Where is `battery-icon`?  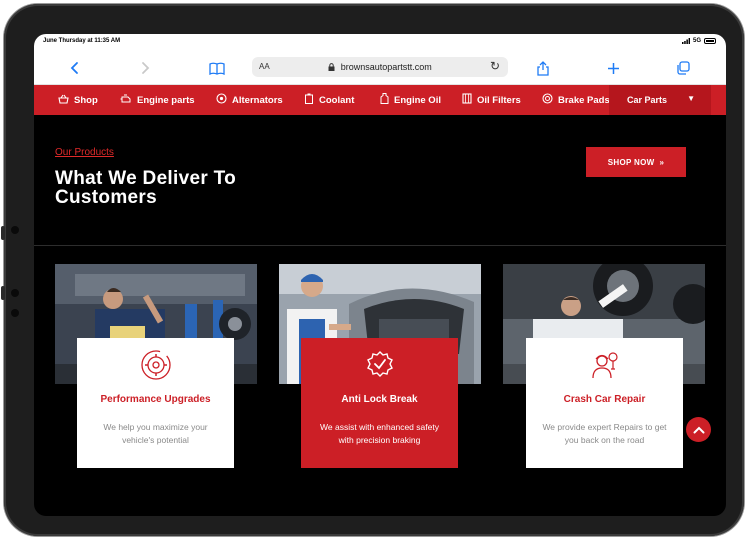 battery-icon is located at coordinates (710, 41).